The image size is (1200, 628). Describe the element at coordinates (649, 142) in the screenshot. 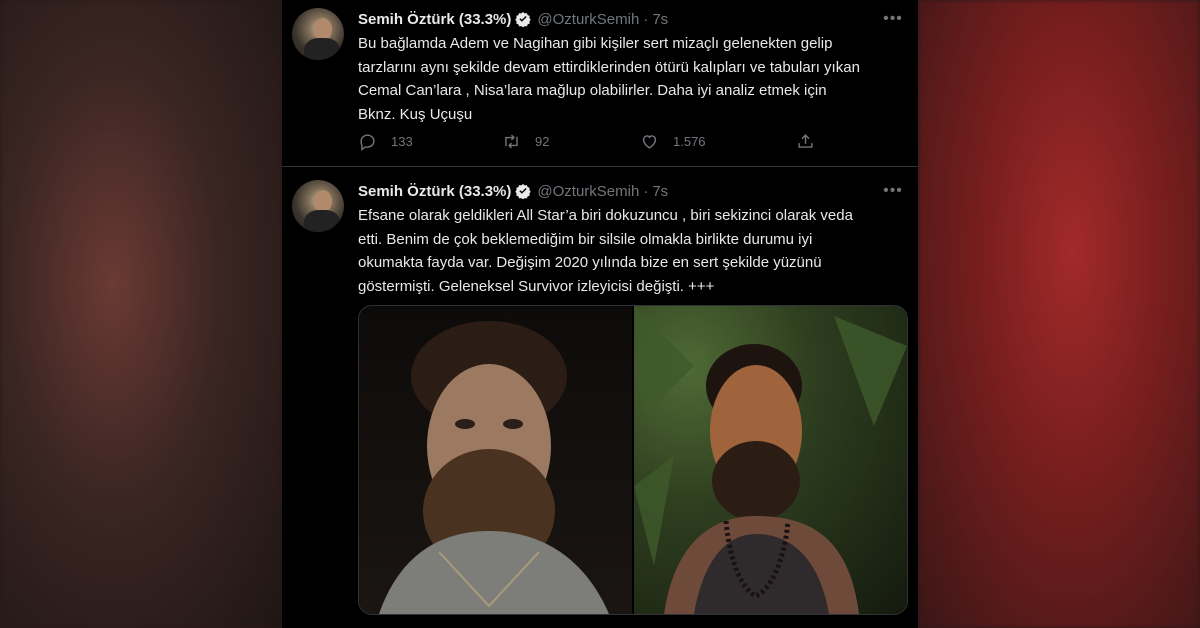

I see `heart-icon` at that location.